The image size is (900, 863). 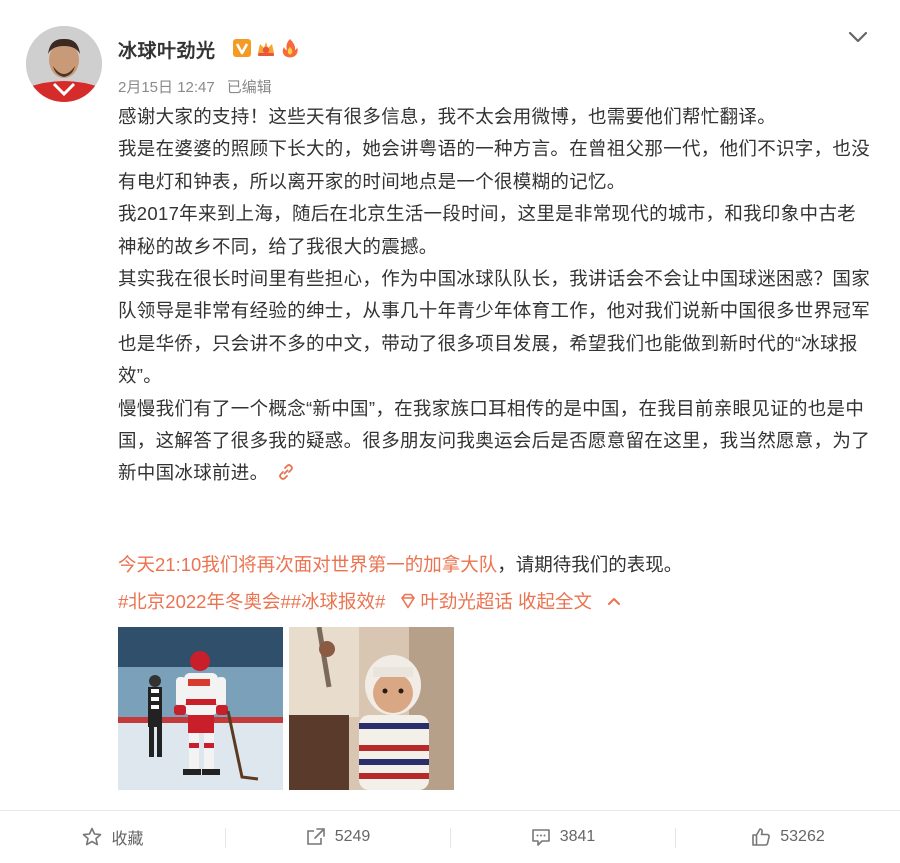 I want to click on star-icon, so click(x=92, y=836).